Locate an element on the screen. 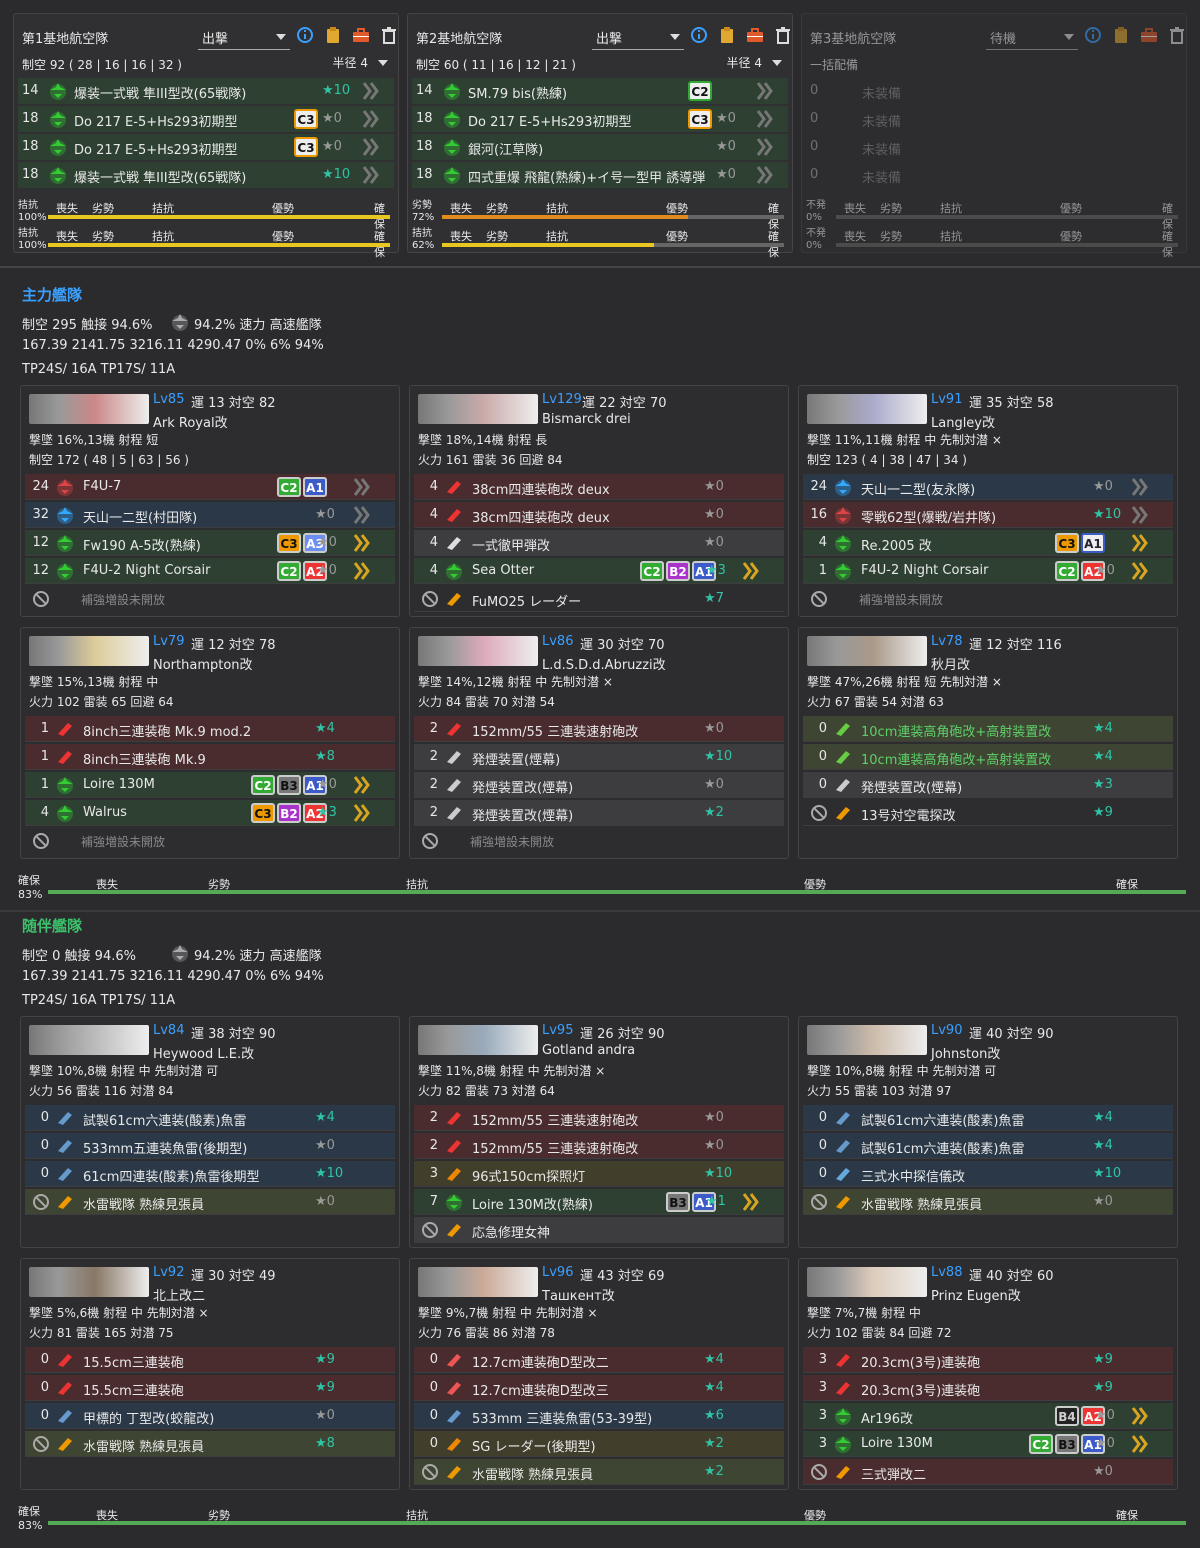 The width and height of the screenshot is (1200, 1548). ship-name: Ark Royal改 is located at coordinates (190, 421).